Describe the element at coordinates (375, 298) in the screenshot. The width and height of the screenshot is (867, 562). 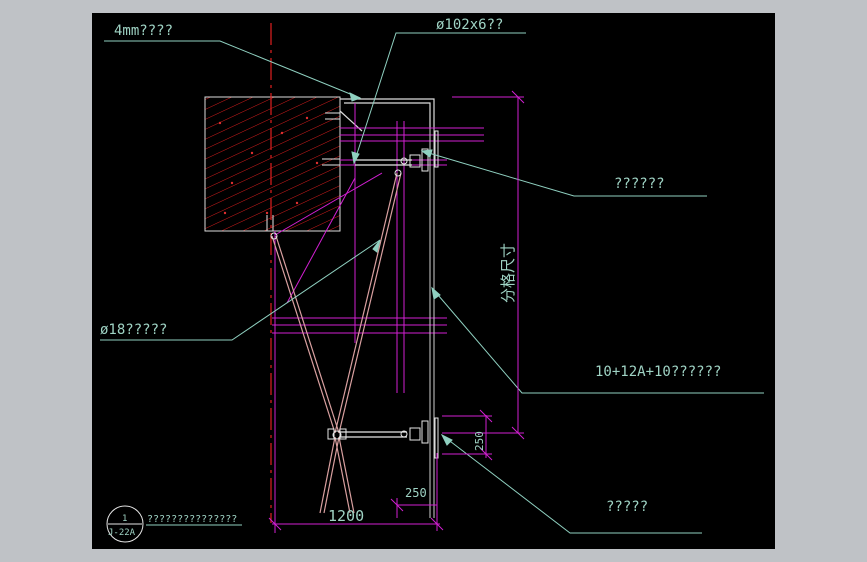
I see `horizontal-struts` at that location.